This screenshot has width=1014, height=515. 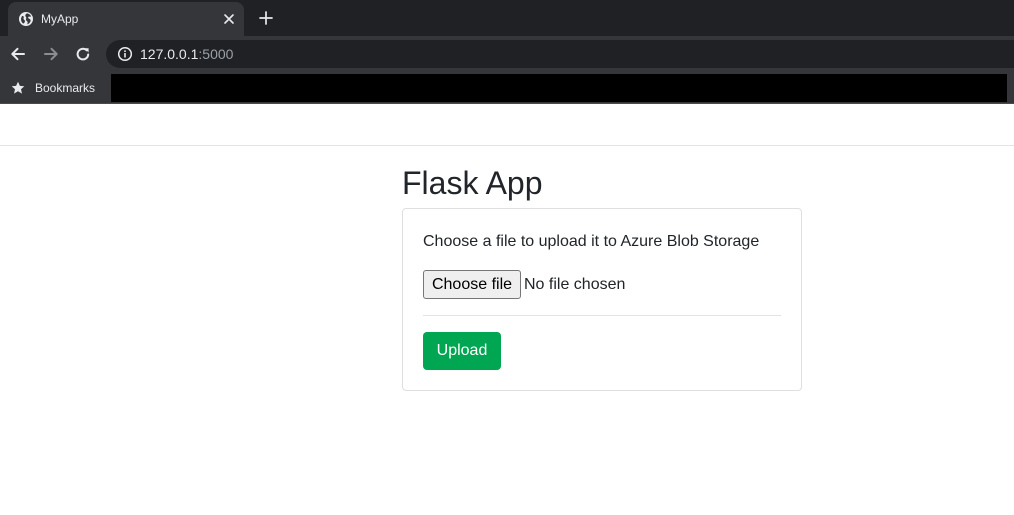 What do you see at coordinates (229, 19) in the screenshot?
I see `close-icon` at bounding box center [229, 19].